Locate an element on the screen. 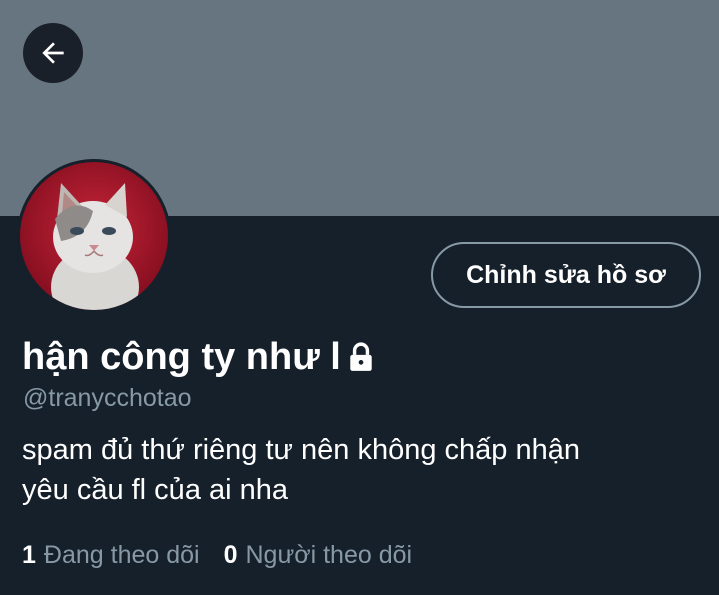  cat-avatar is located at coordinates (94, 236).